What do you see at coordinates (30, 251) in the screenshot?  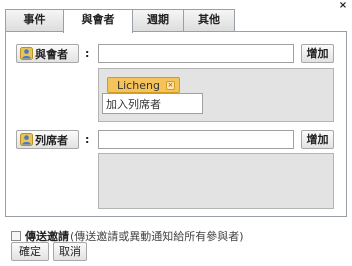 I see `ok-button: 確定` at bounding box center [30, 251].